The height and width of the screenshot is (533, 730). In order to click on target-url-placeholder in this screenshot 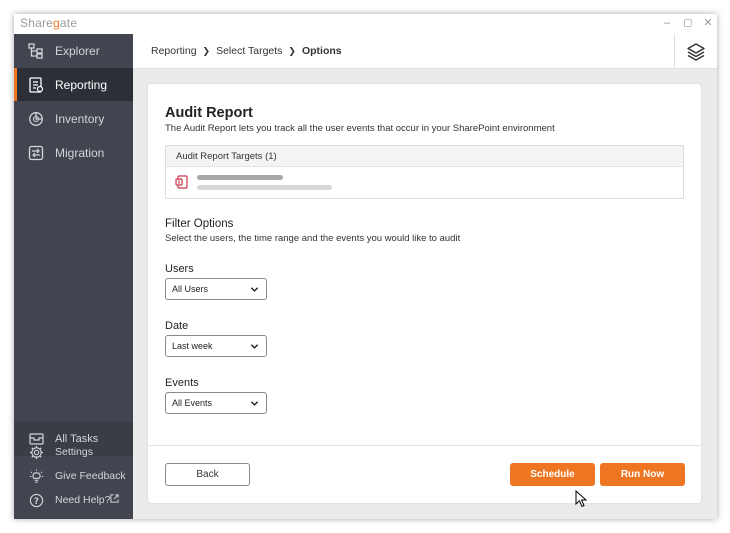, I will do `click(264, 187)`.